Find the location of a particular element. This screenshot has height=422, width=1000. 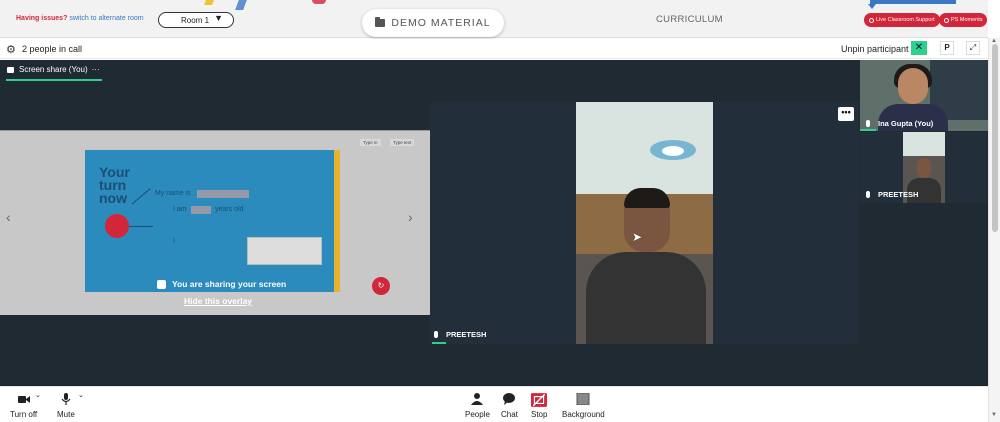

stop-share-button: Stop is located at coordinates (539, 406).